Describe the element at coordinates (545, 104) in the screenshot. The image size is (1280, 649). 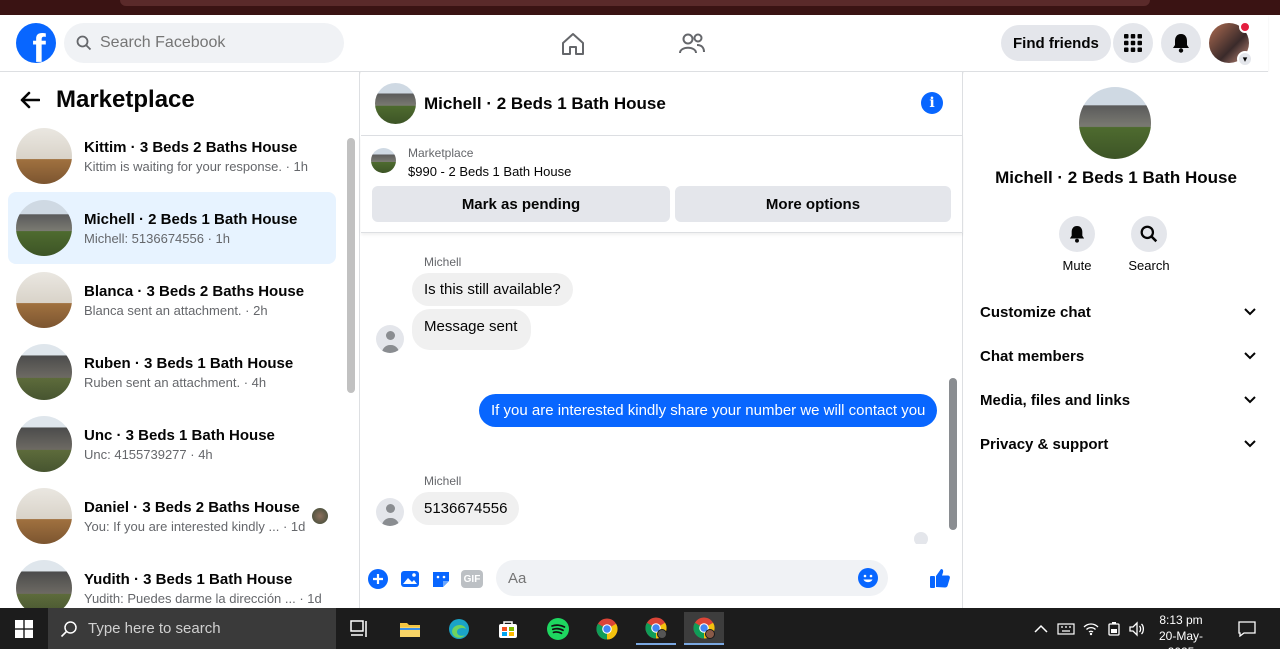
I see `chat-title: Michell · 2 Beds 1 Bath House` at that location.